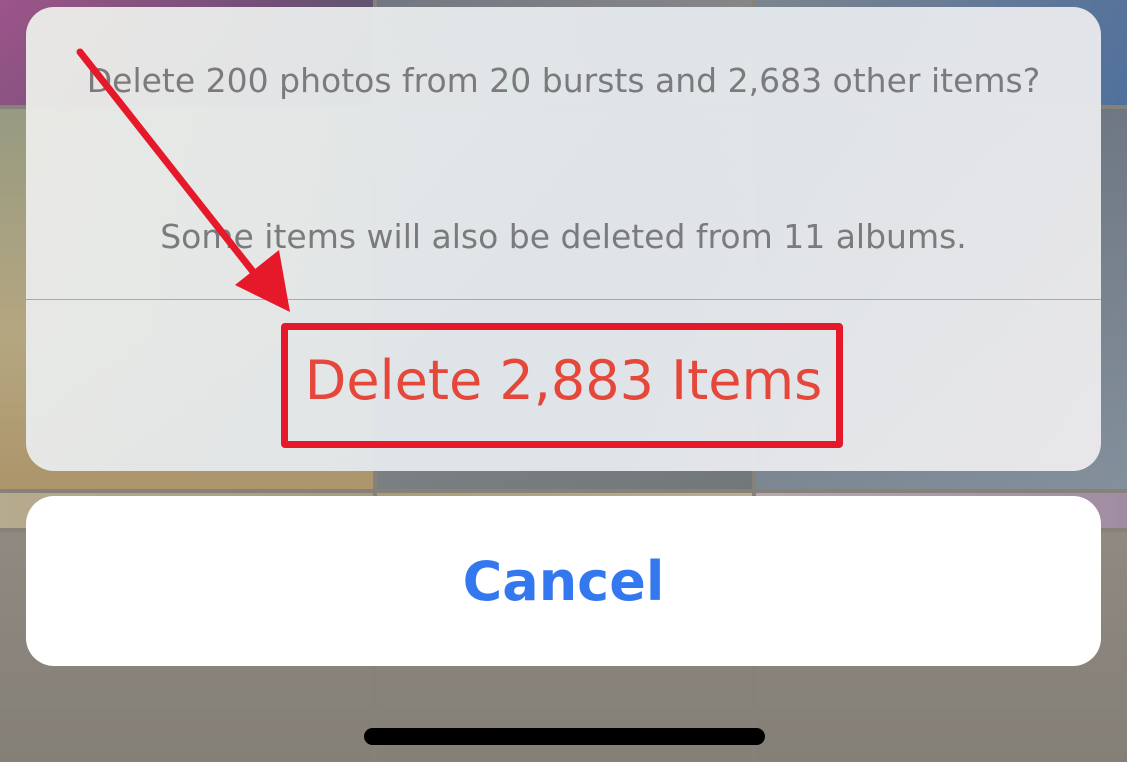  I want to click on cancel-label: Cancel, so click(563, 581).